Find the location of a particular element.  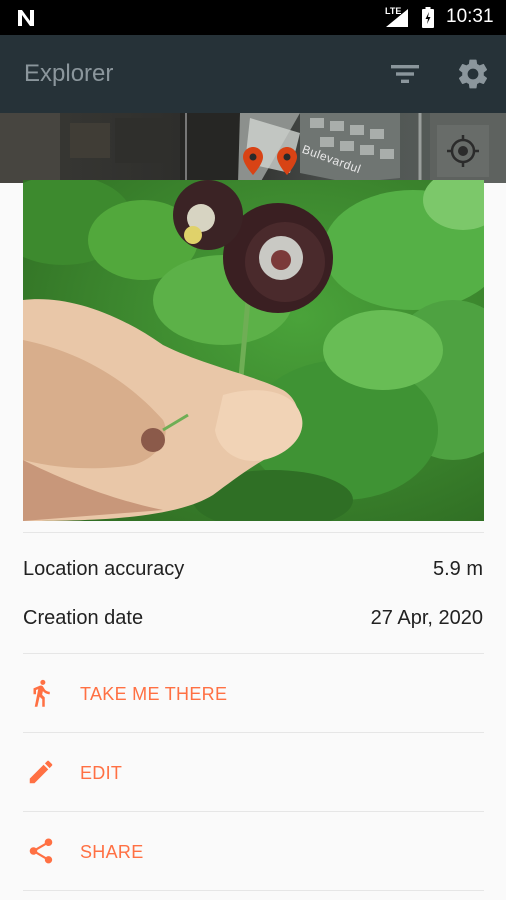

app-bar: Explorer is located at coordinates (253, 74).